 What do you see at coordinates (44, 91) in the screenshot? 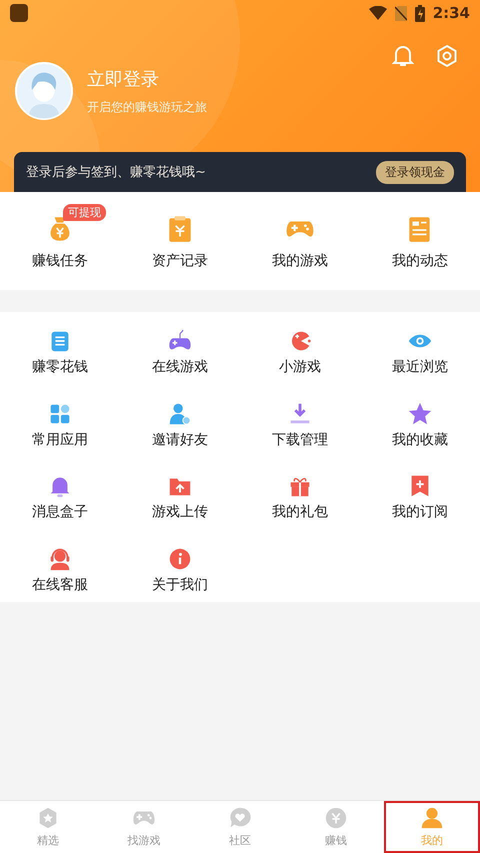
I see `avatar` at bounding box center [44, 91].